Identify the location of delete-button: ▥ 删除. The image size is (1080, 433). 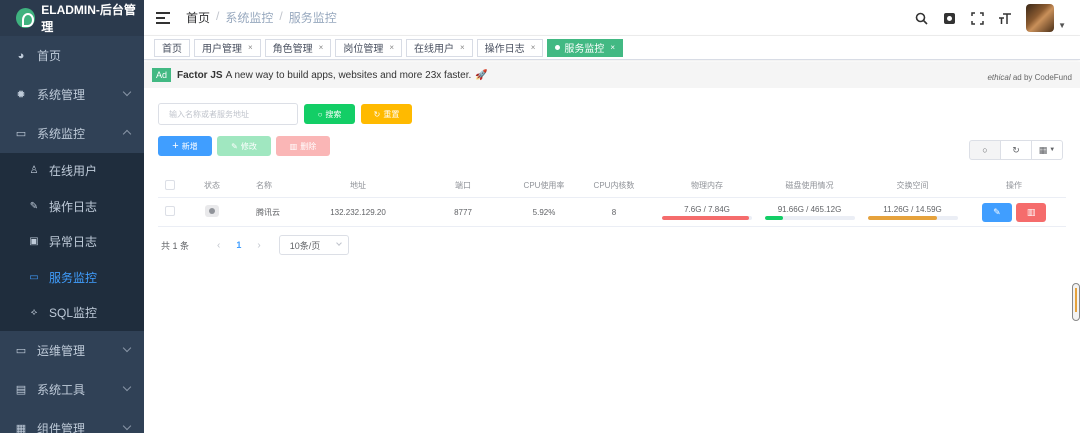
(303, 146).